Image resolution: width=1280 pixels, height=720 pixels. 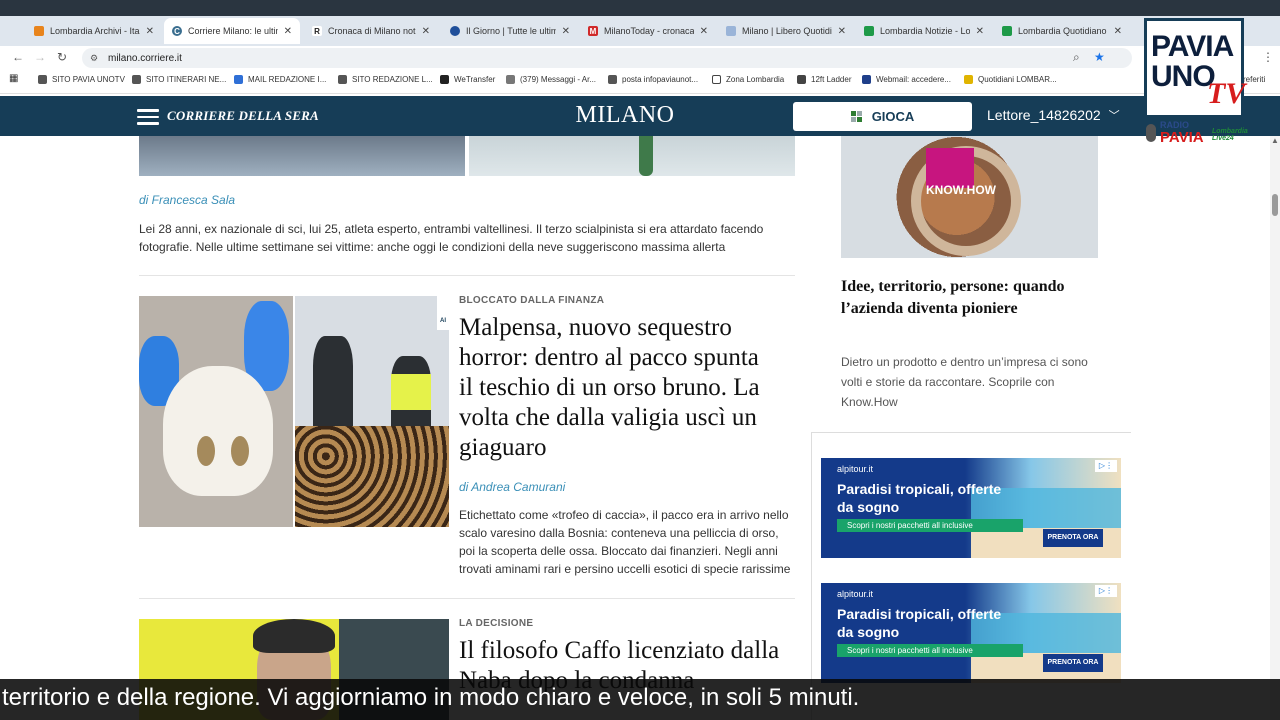 I want to click on scroll-up-icon: ▲, so click(x=1275, y=140).